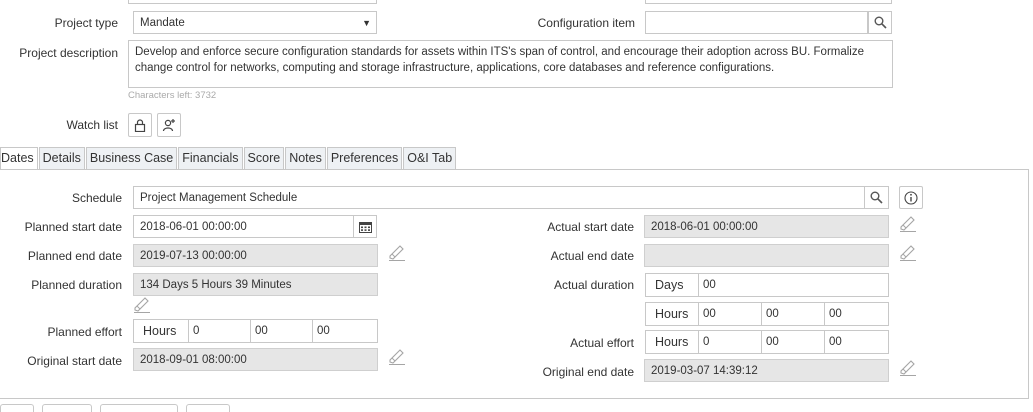 This screenshot has height=412, width=1033. Describe the element at coordinates (305, 158) in the screenshot. I see `tab-notes: Notes` at that location.